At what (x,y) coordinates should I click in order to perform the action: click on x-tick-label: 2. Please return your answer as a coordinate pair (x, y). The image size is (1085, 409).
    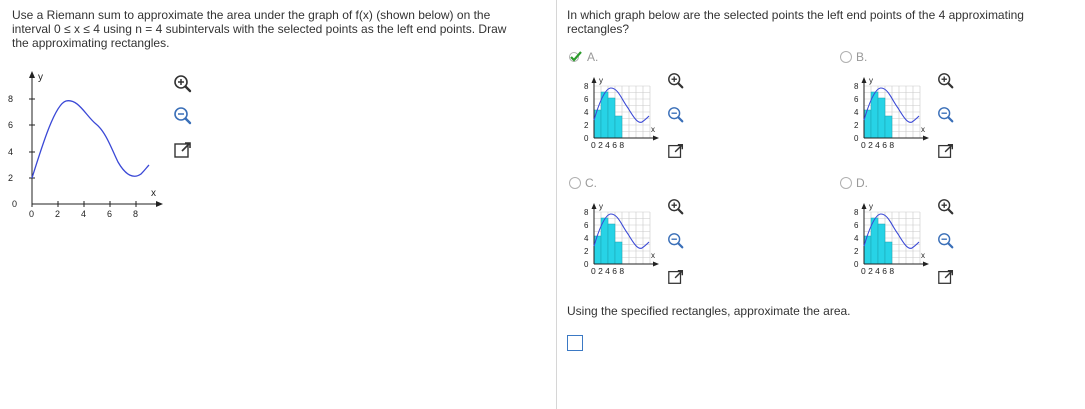
    Looking at the image, I should click on (57, 214).